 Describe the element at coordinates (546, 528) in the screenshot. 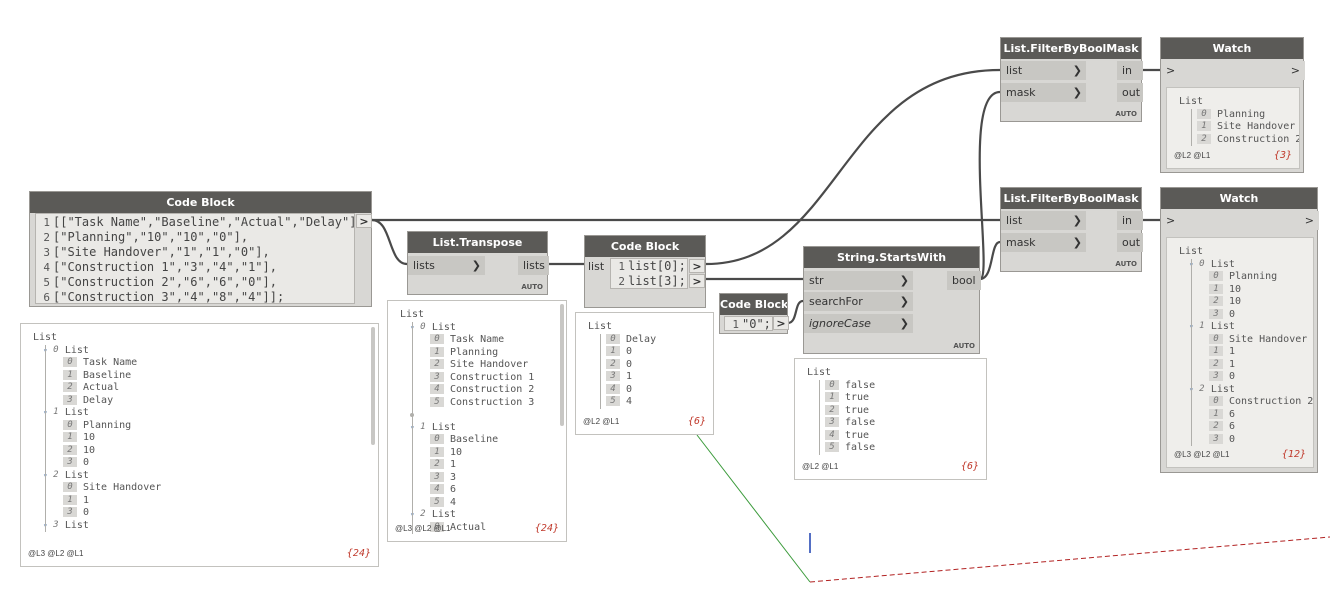

I see `item-count: {24}` at that location.